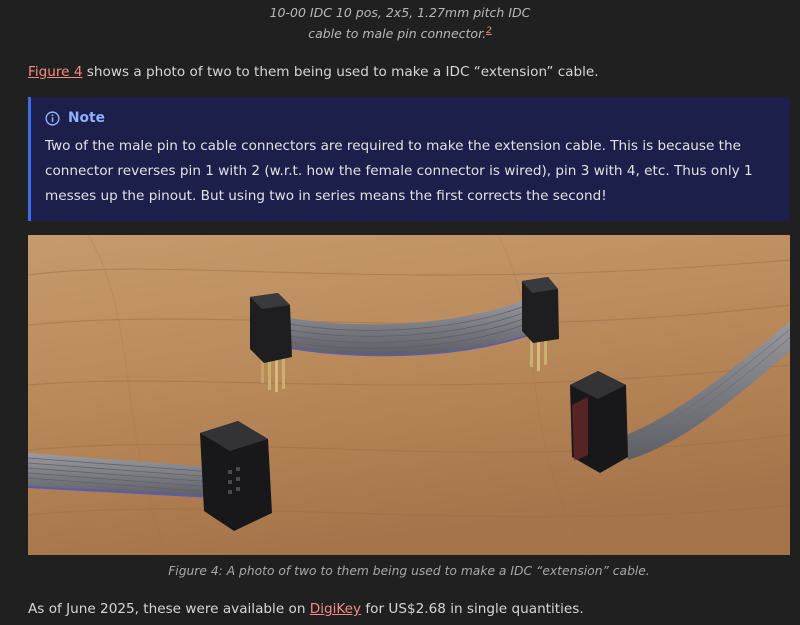 The height and width of the screenshot is (625, 800). I want to click on info-circle-icon, so click(52, 118).